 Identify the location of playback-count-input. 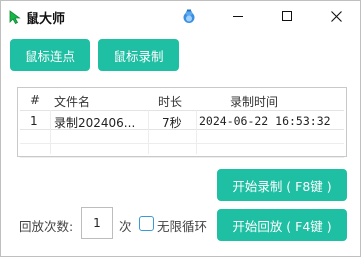
(97, 223).